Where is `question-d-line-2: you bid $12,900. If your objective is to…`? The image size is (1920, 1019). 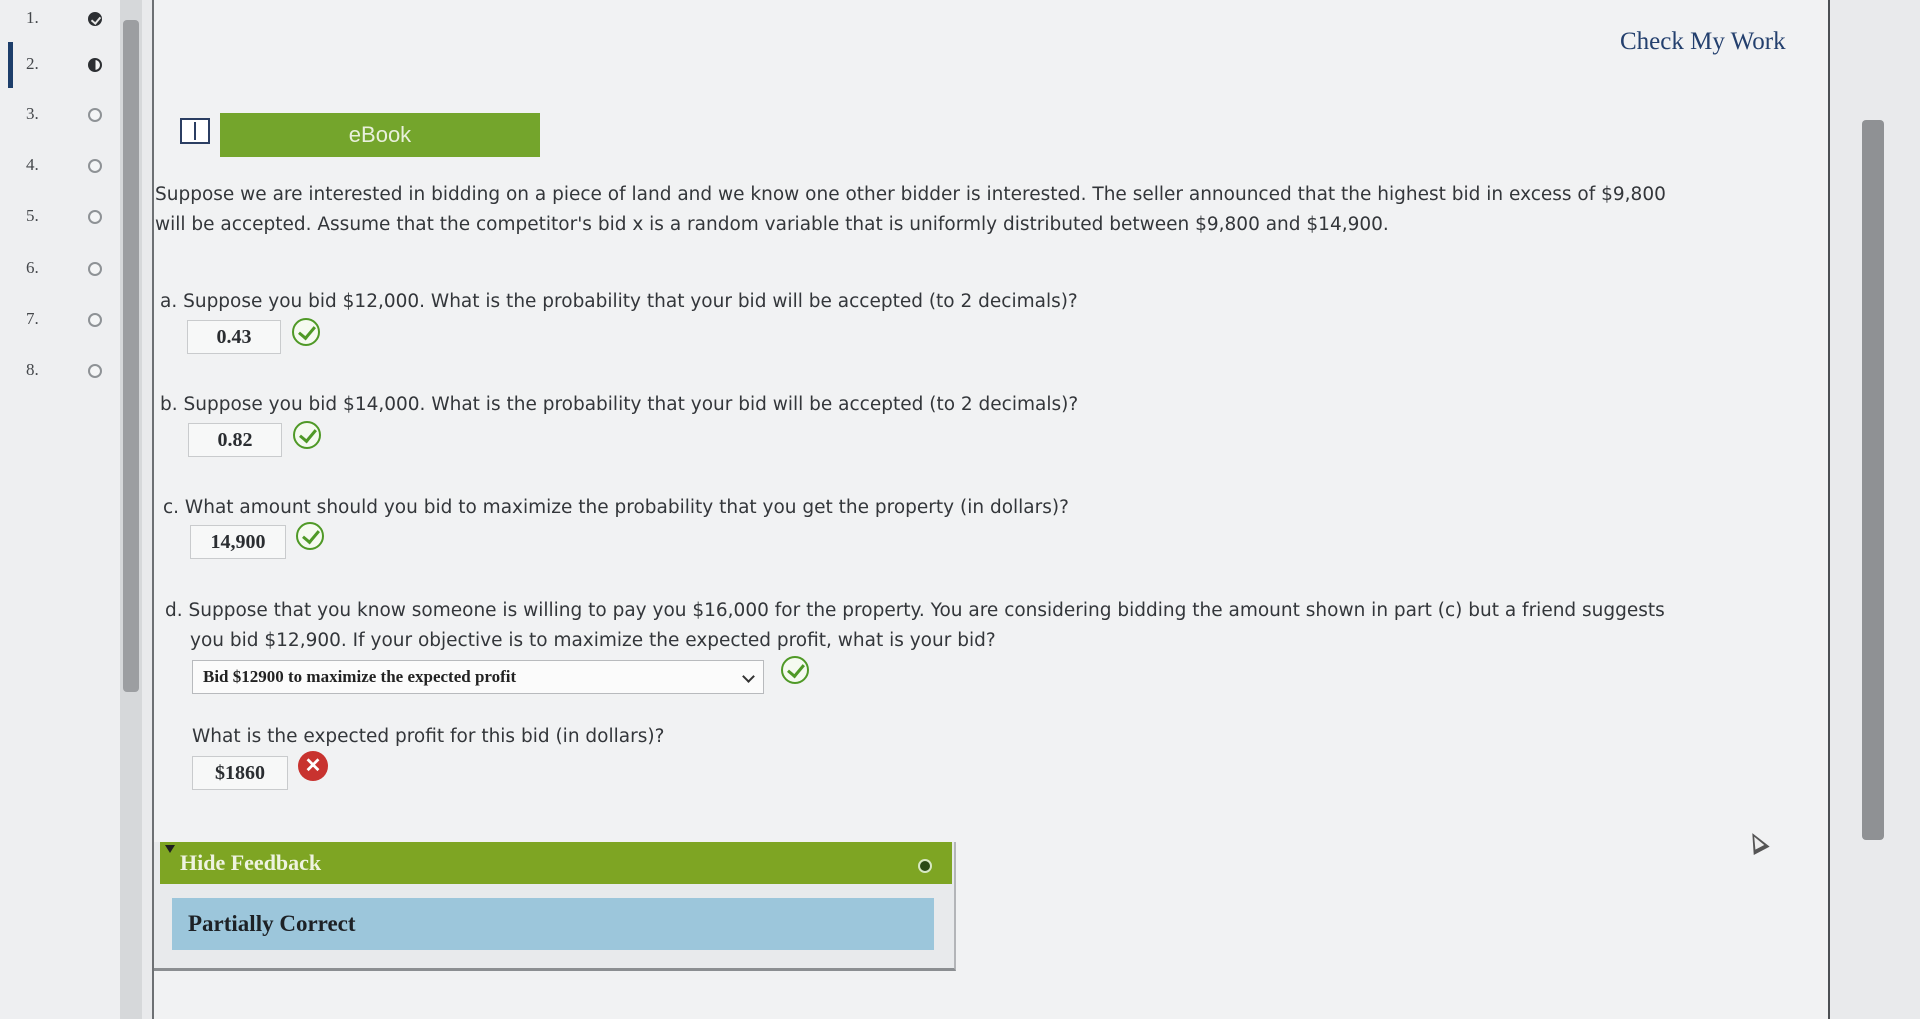
question-d-line-2: you bid $12,900. If your objective is to… is located at coordinates (593, 640).